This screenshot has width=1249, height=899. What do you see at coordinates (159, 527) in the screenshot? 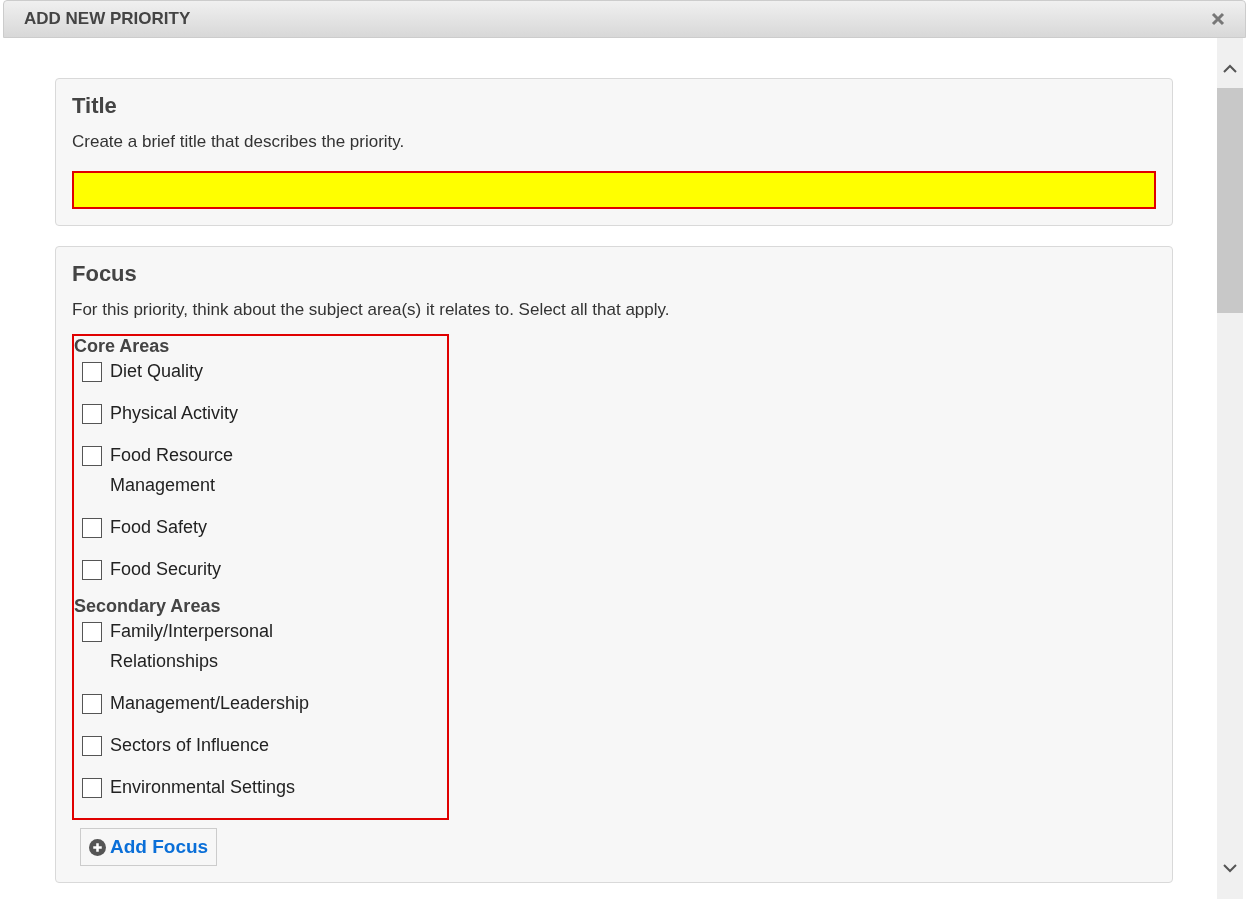
I see `checkbox-label: Food Safety` at bounding box center [159, 527].